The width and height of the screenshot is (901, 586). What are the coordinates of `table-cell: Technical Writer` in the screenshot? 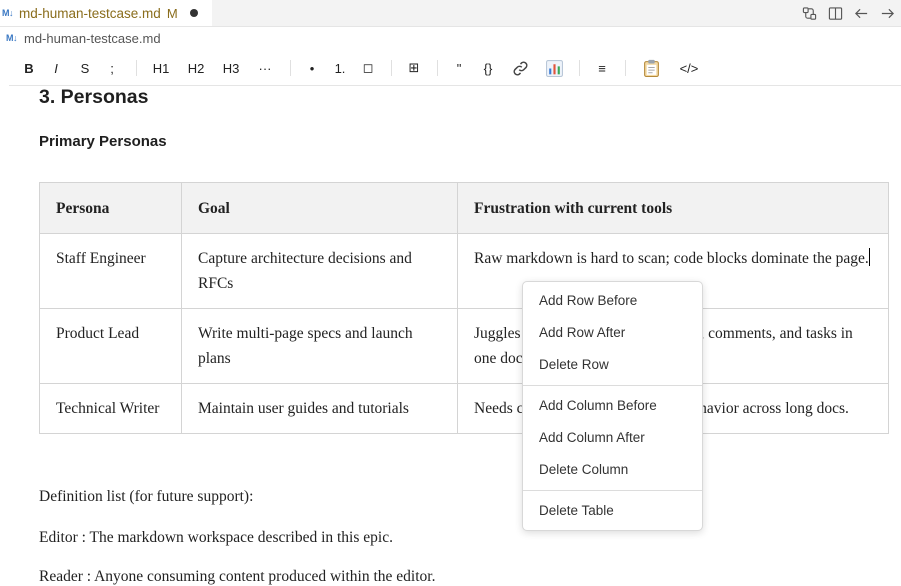 It's located at (110, 408).